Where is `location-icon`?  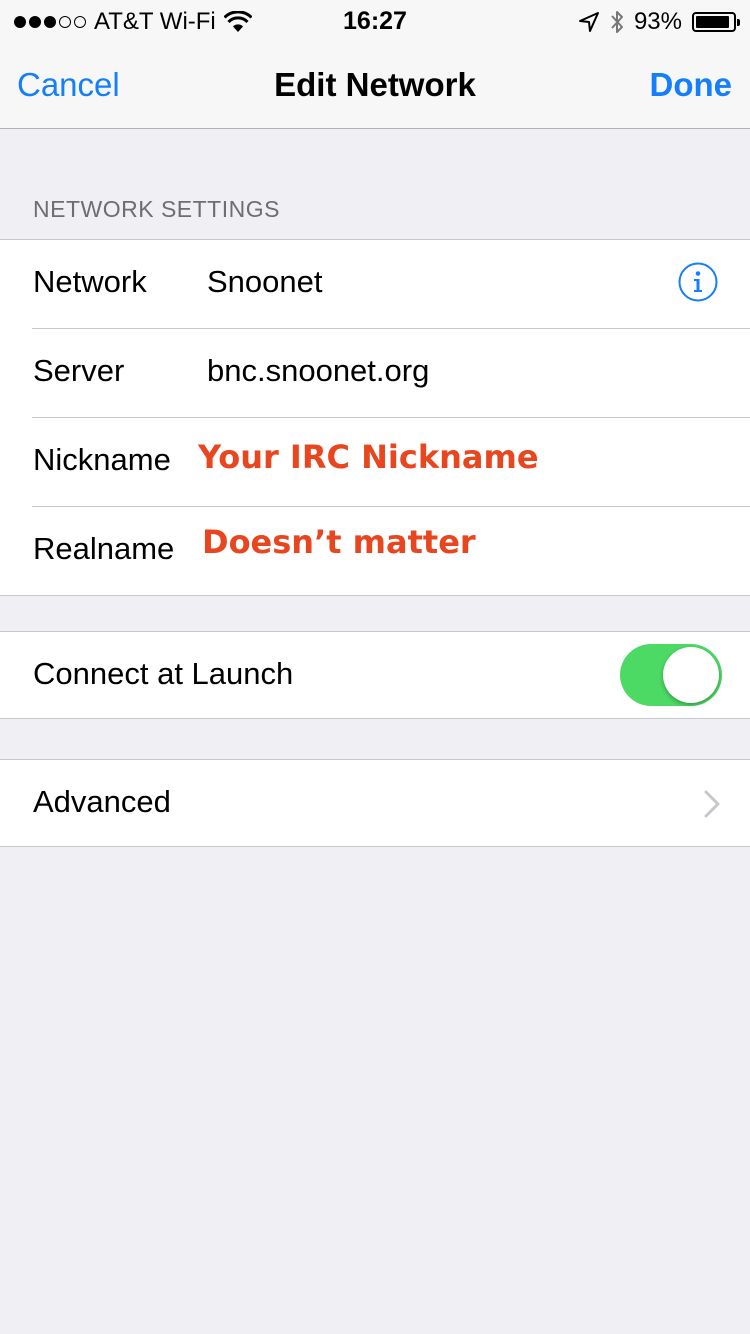 location-icon is located at coordinates (588, 22).